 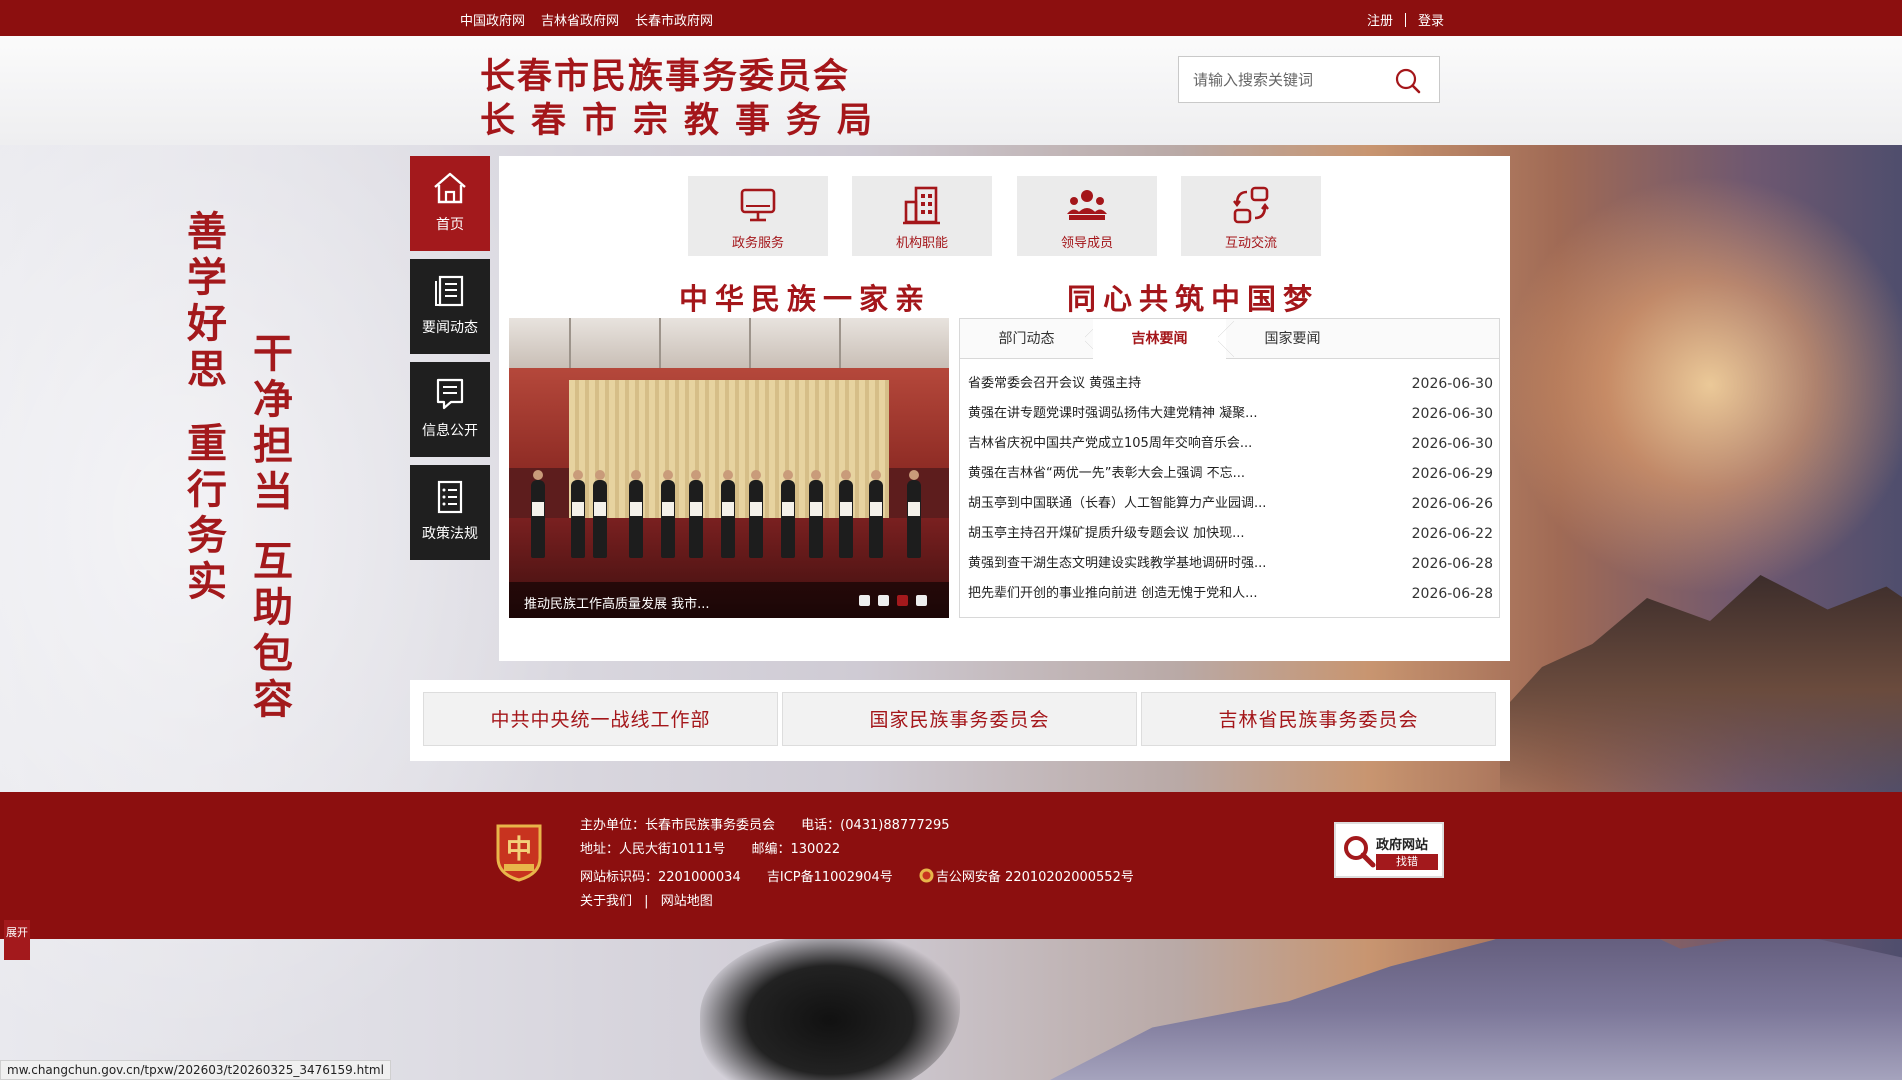 What do you see at coordinates (269, 632) in the screenshot?
I see `slogan-column: 互助包容` at bounding box center [269, 632].